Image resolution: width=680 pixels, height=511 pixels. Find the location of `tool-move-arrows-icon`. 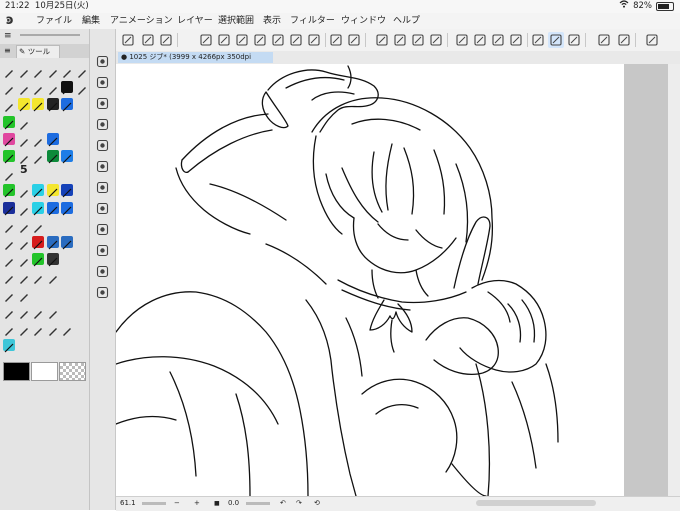

tool-move-arrows-icon is located at coordinates (53, 312).